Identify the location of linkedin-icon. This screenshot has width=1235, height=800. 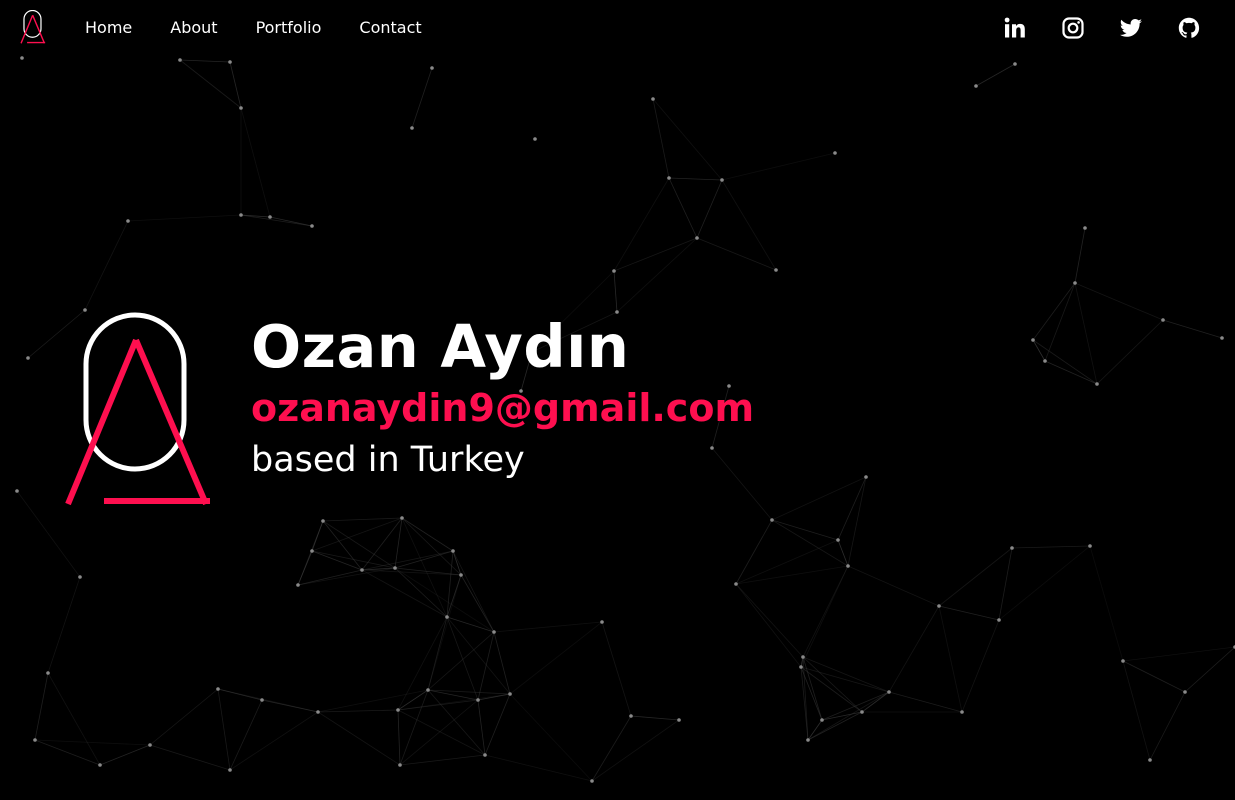
(1014, 27).